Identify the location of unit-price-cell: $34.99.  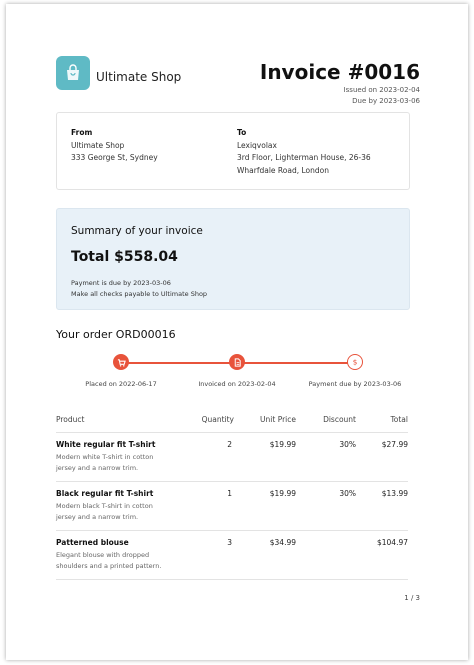
(265, 555).